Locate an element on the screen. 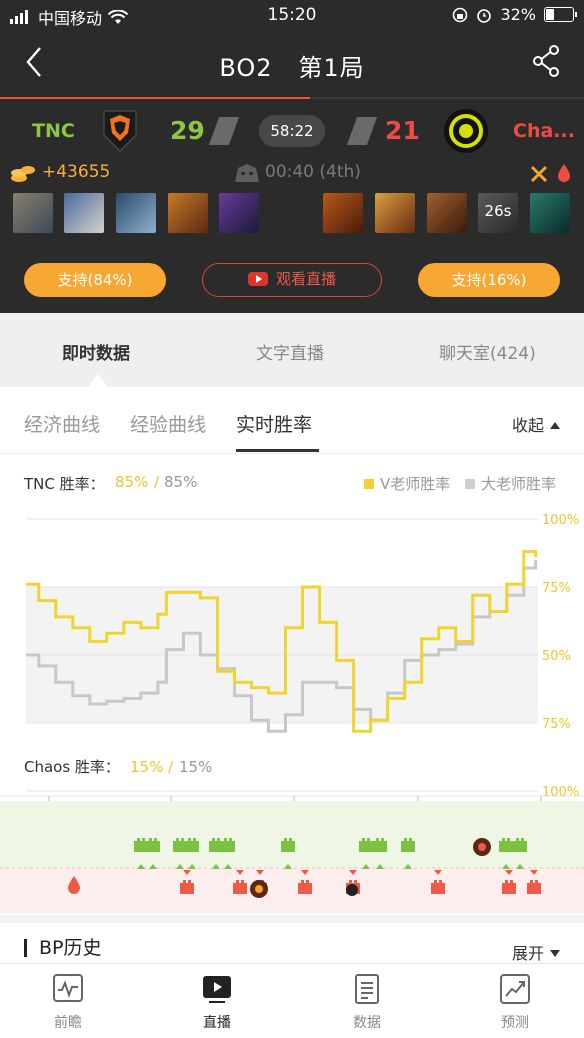 The width and height of the screenshot is (584, 1038). legend-master-label: 大老师胜率 is located at coordinates (519, 484).